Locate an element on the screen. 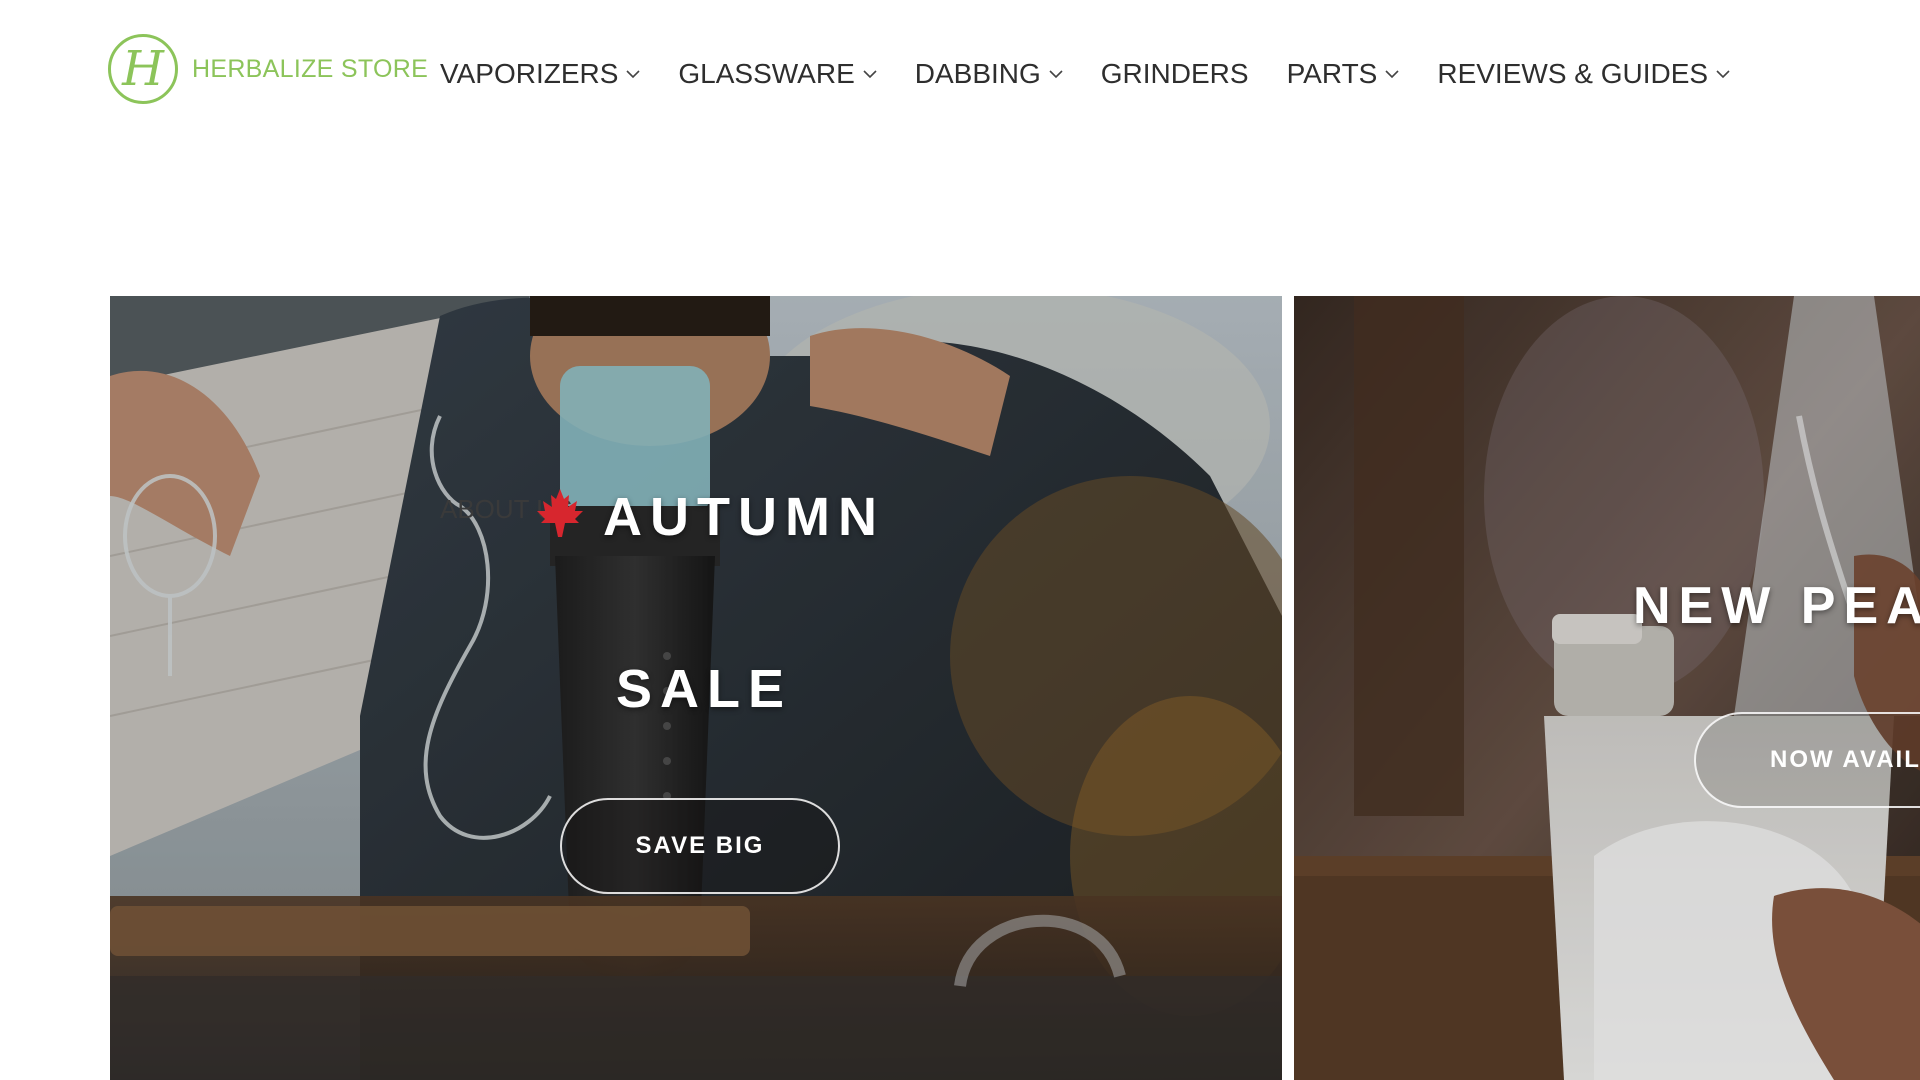 This screenshot has height=1080, width=1920. maple-leaf-icon is located at coordinates (560, 513).